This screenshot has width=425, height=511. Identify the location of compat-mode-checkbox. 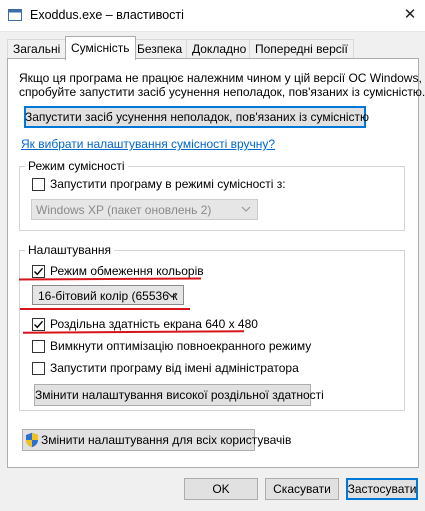
(38, 184).